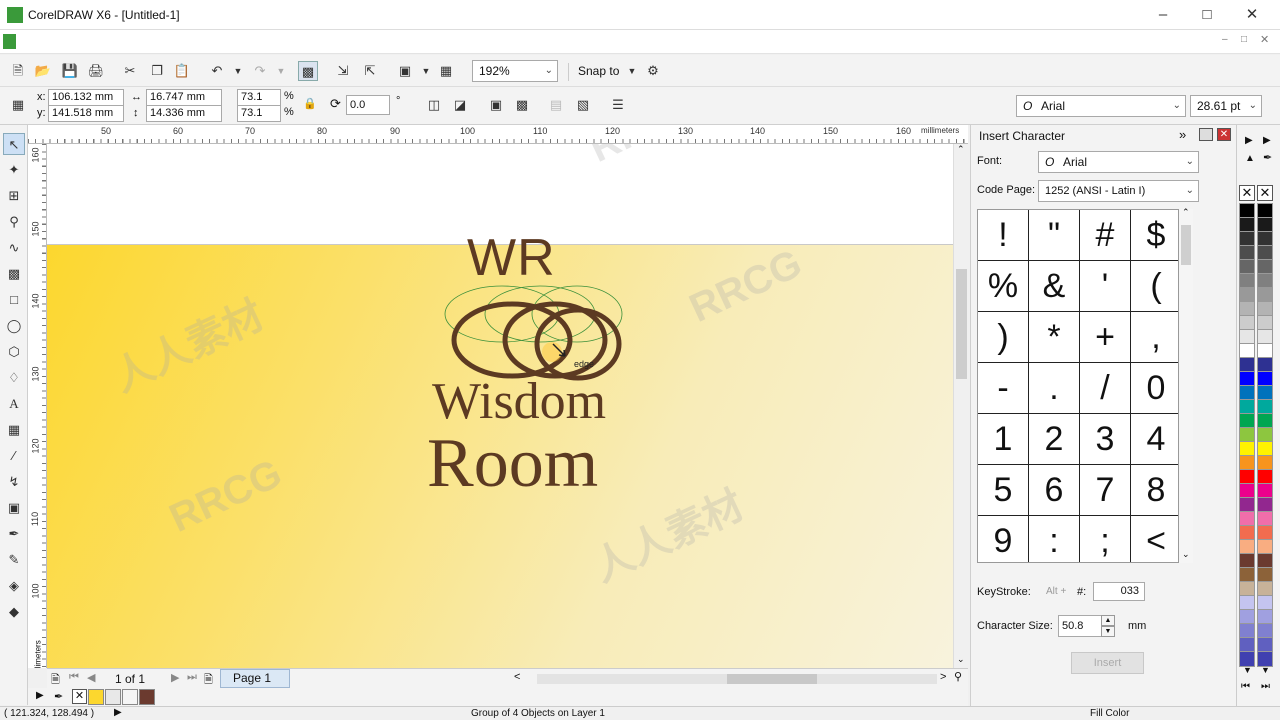  Describe the element at coordinates (1163, 15) in the screenshot. I see `minimize-button: –` at that location.